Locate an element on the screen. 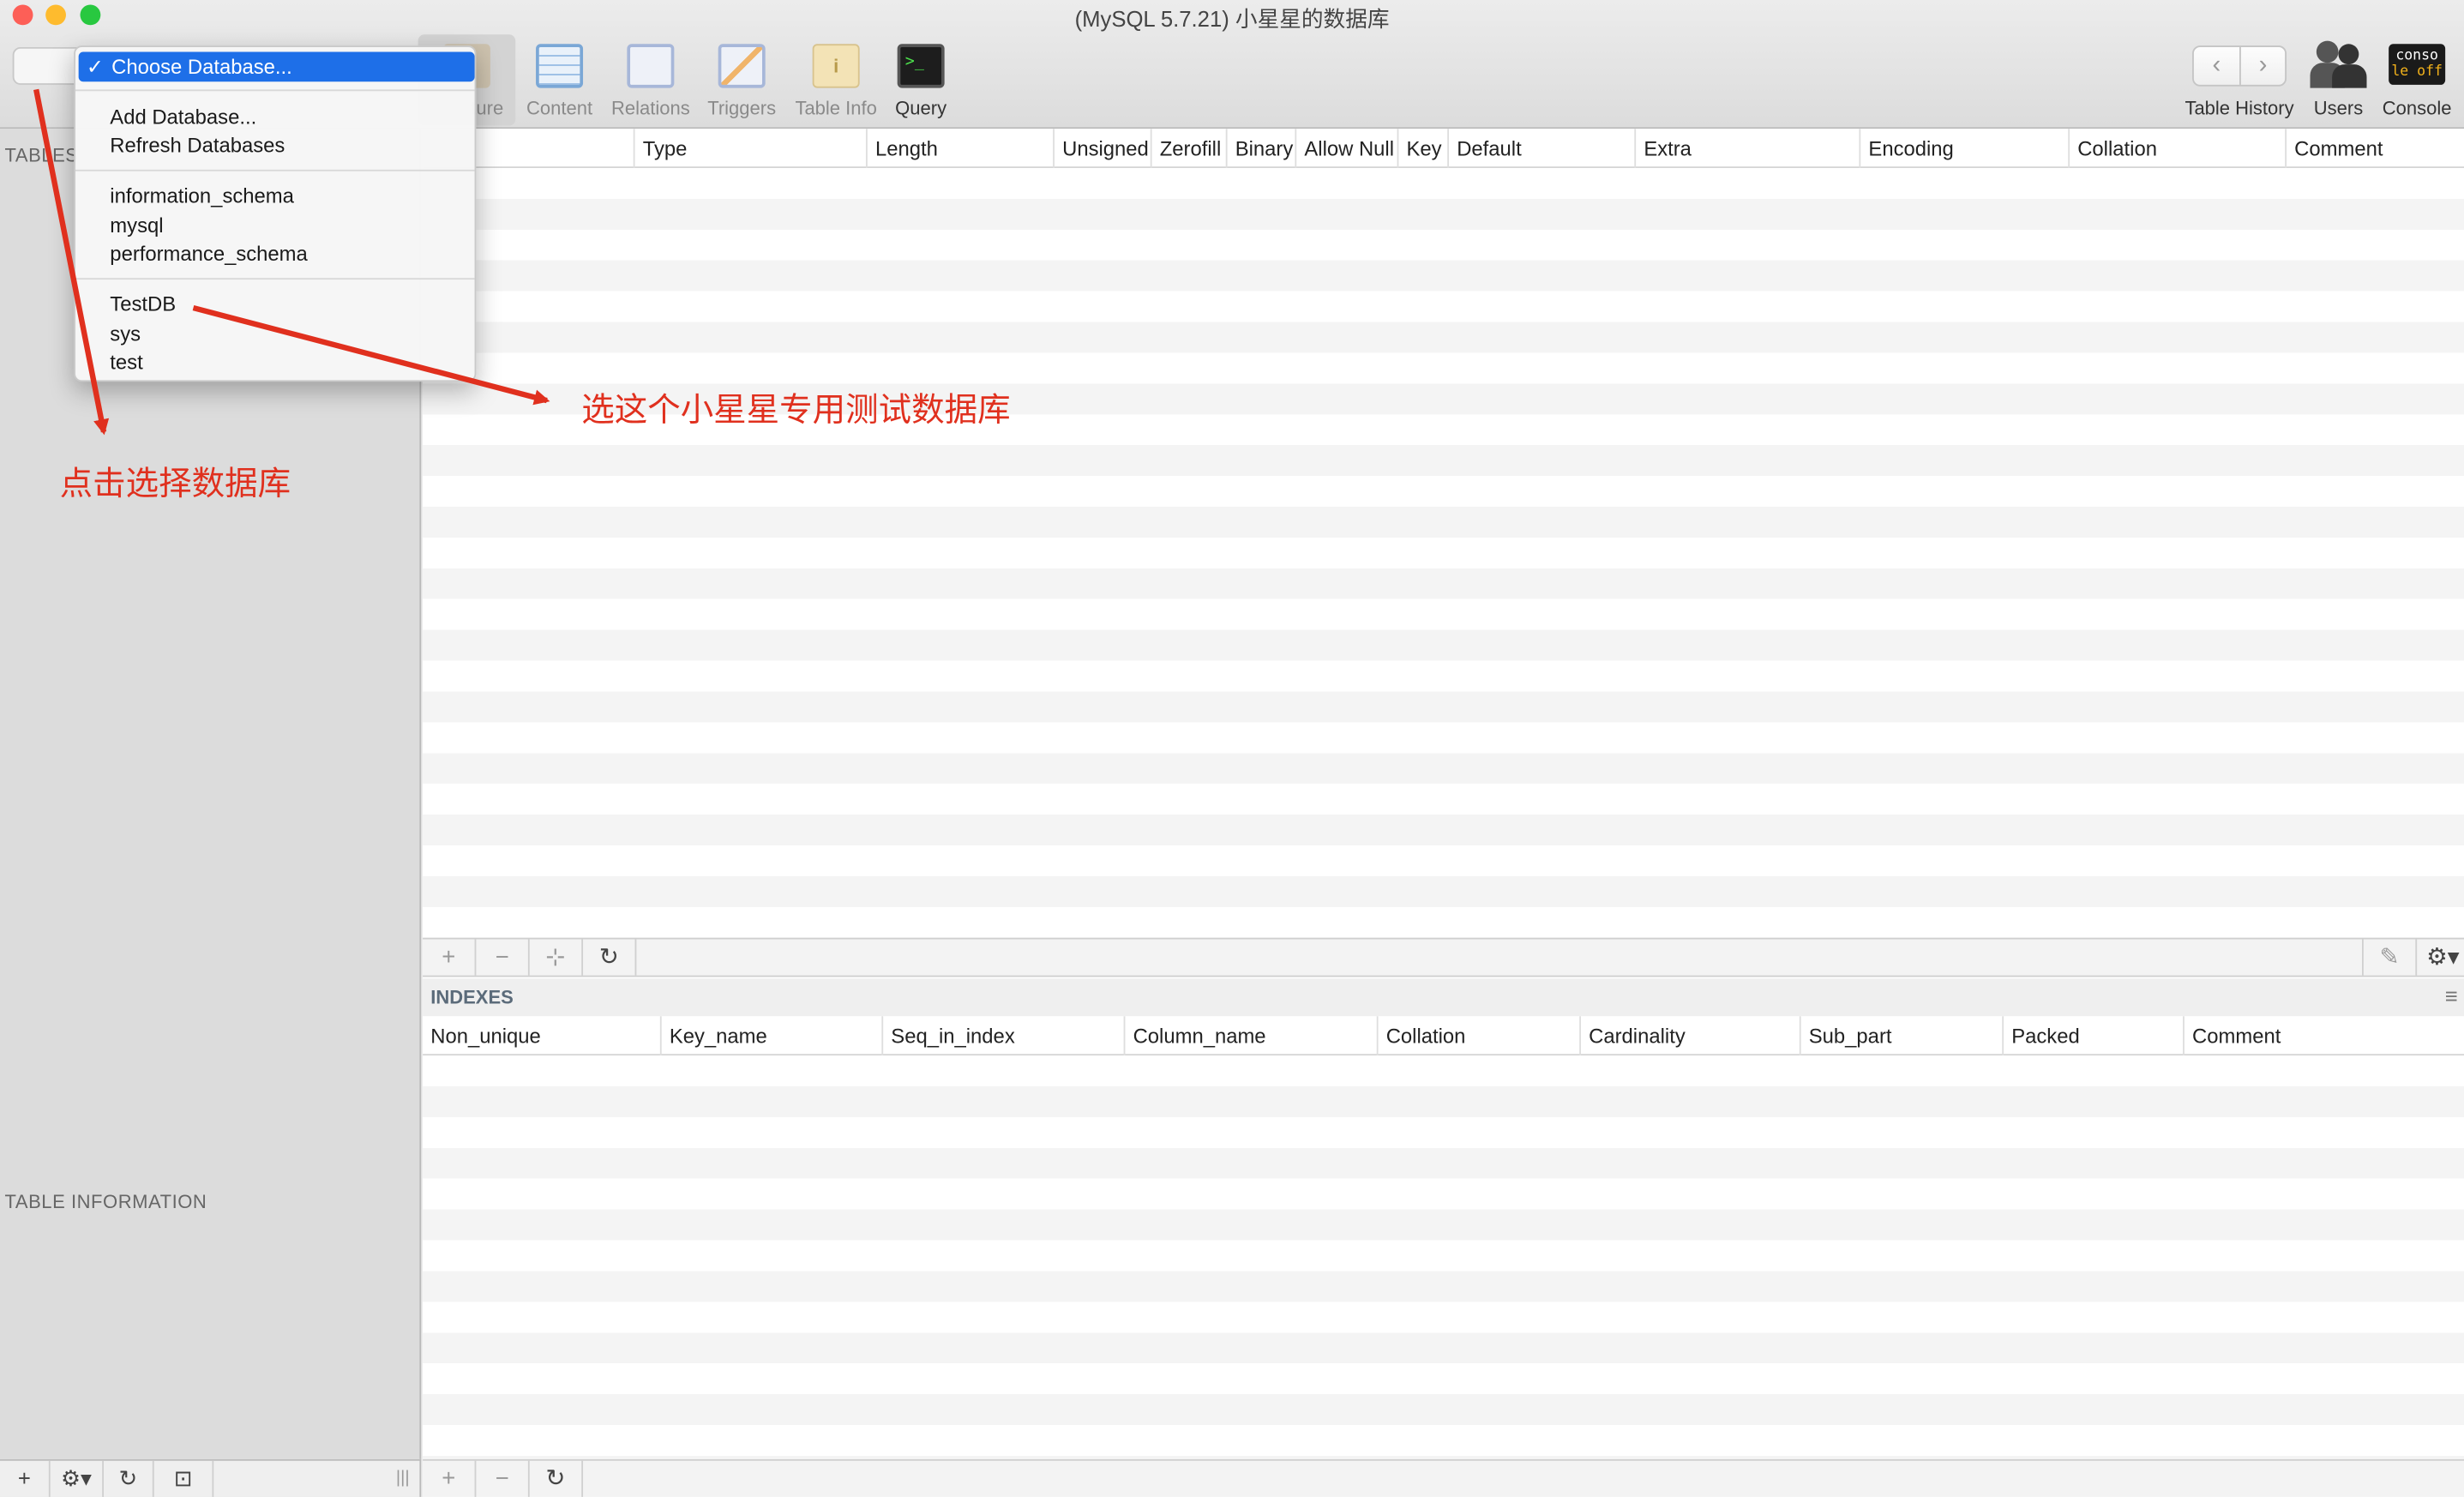 This screenshot has width=2464, height=1497. annotation-choose-test-db: 选这个小星星专用测试数据库 is located at coordinates (796, 411).